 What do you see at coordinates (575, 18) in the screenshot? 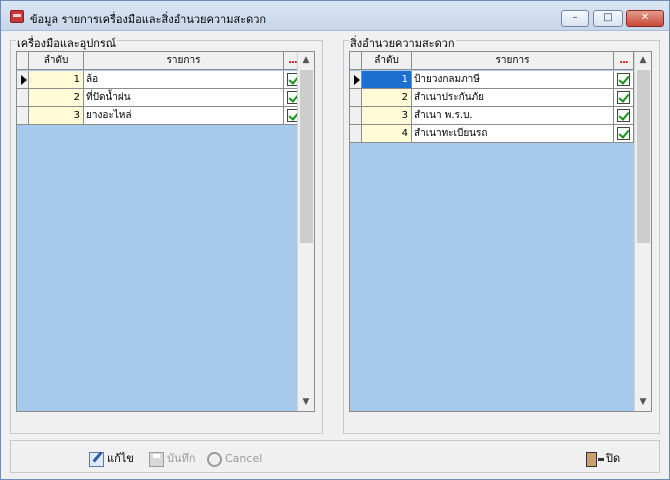
I see `minimize-button: –` at bounding box center [575, 18].